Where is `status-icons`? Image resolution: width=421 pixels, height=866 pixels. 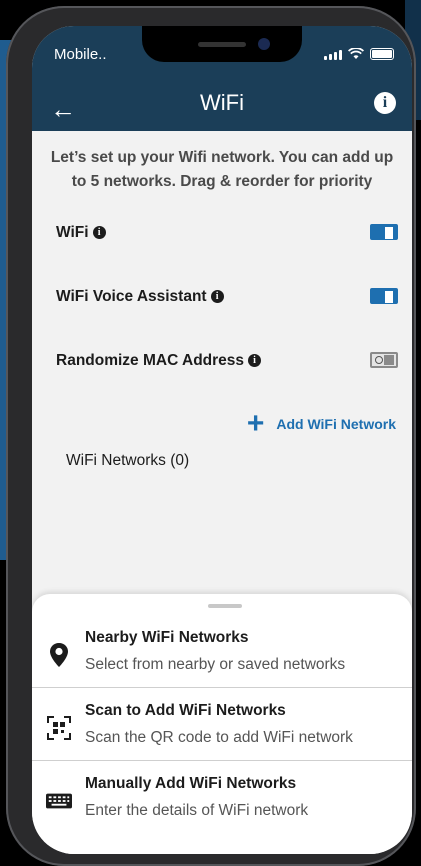
status-icons is located at coordinates (359, 54).